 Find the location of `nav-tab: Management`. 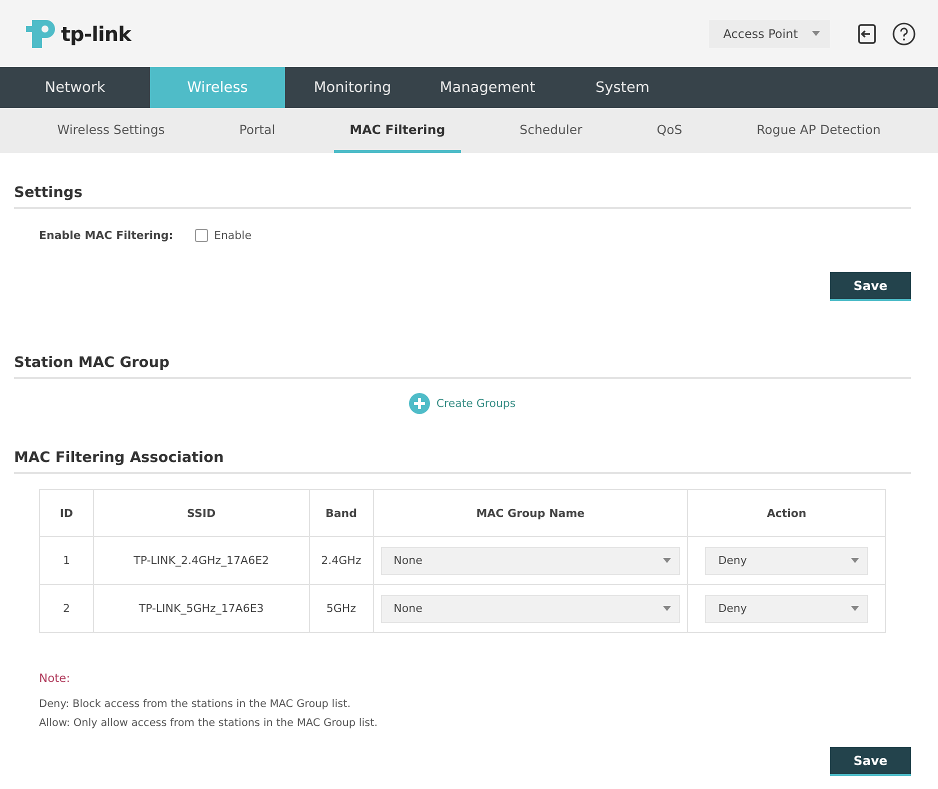

nav-tab: Management is located at coordinates (487, 87).